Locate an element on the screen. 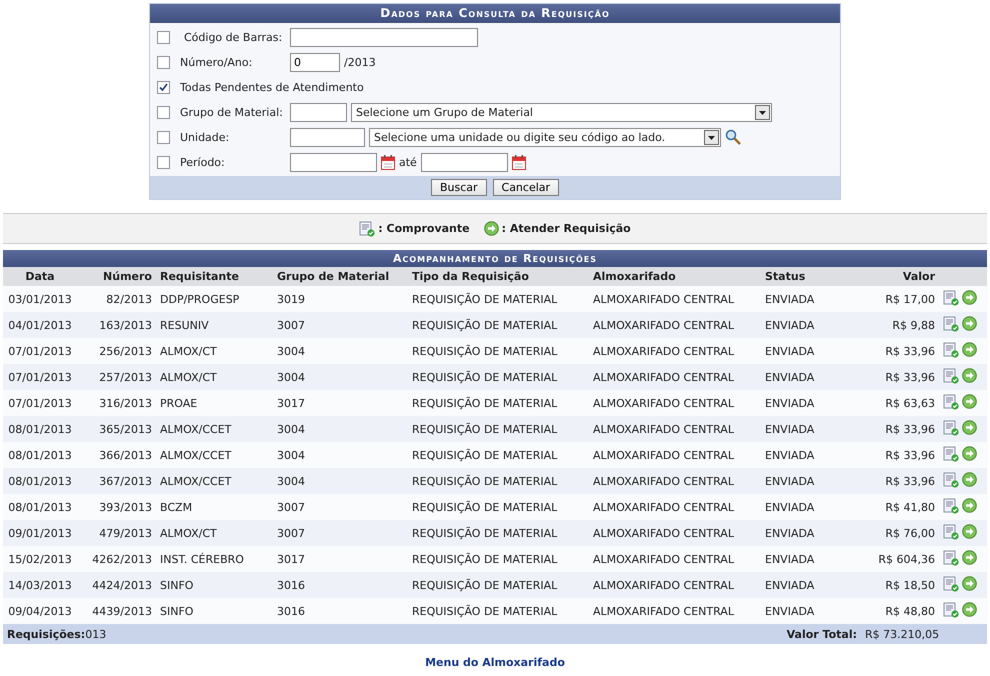 This screenshot has height=676, width=990. table-cell: RESUNIV is located at coordinates (214, 325).